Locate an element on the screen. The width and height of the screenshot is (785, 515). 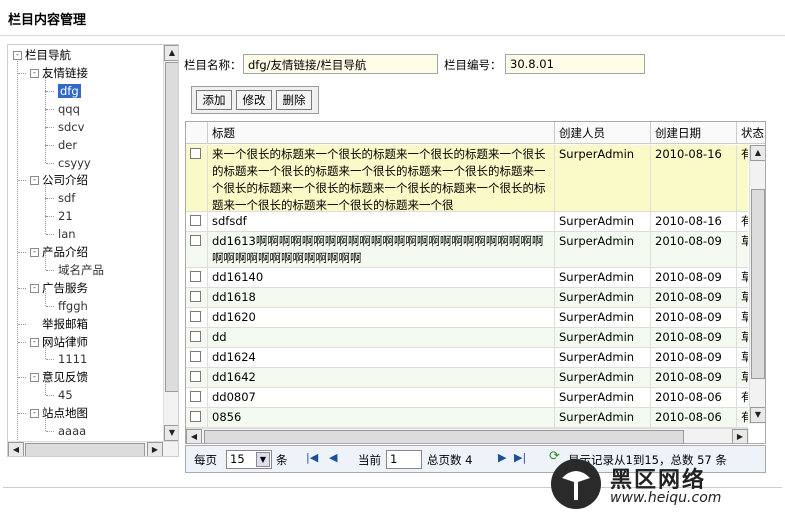
scroll-thumb-h is located at coordinates (85, 449).